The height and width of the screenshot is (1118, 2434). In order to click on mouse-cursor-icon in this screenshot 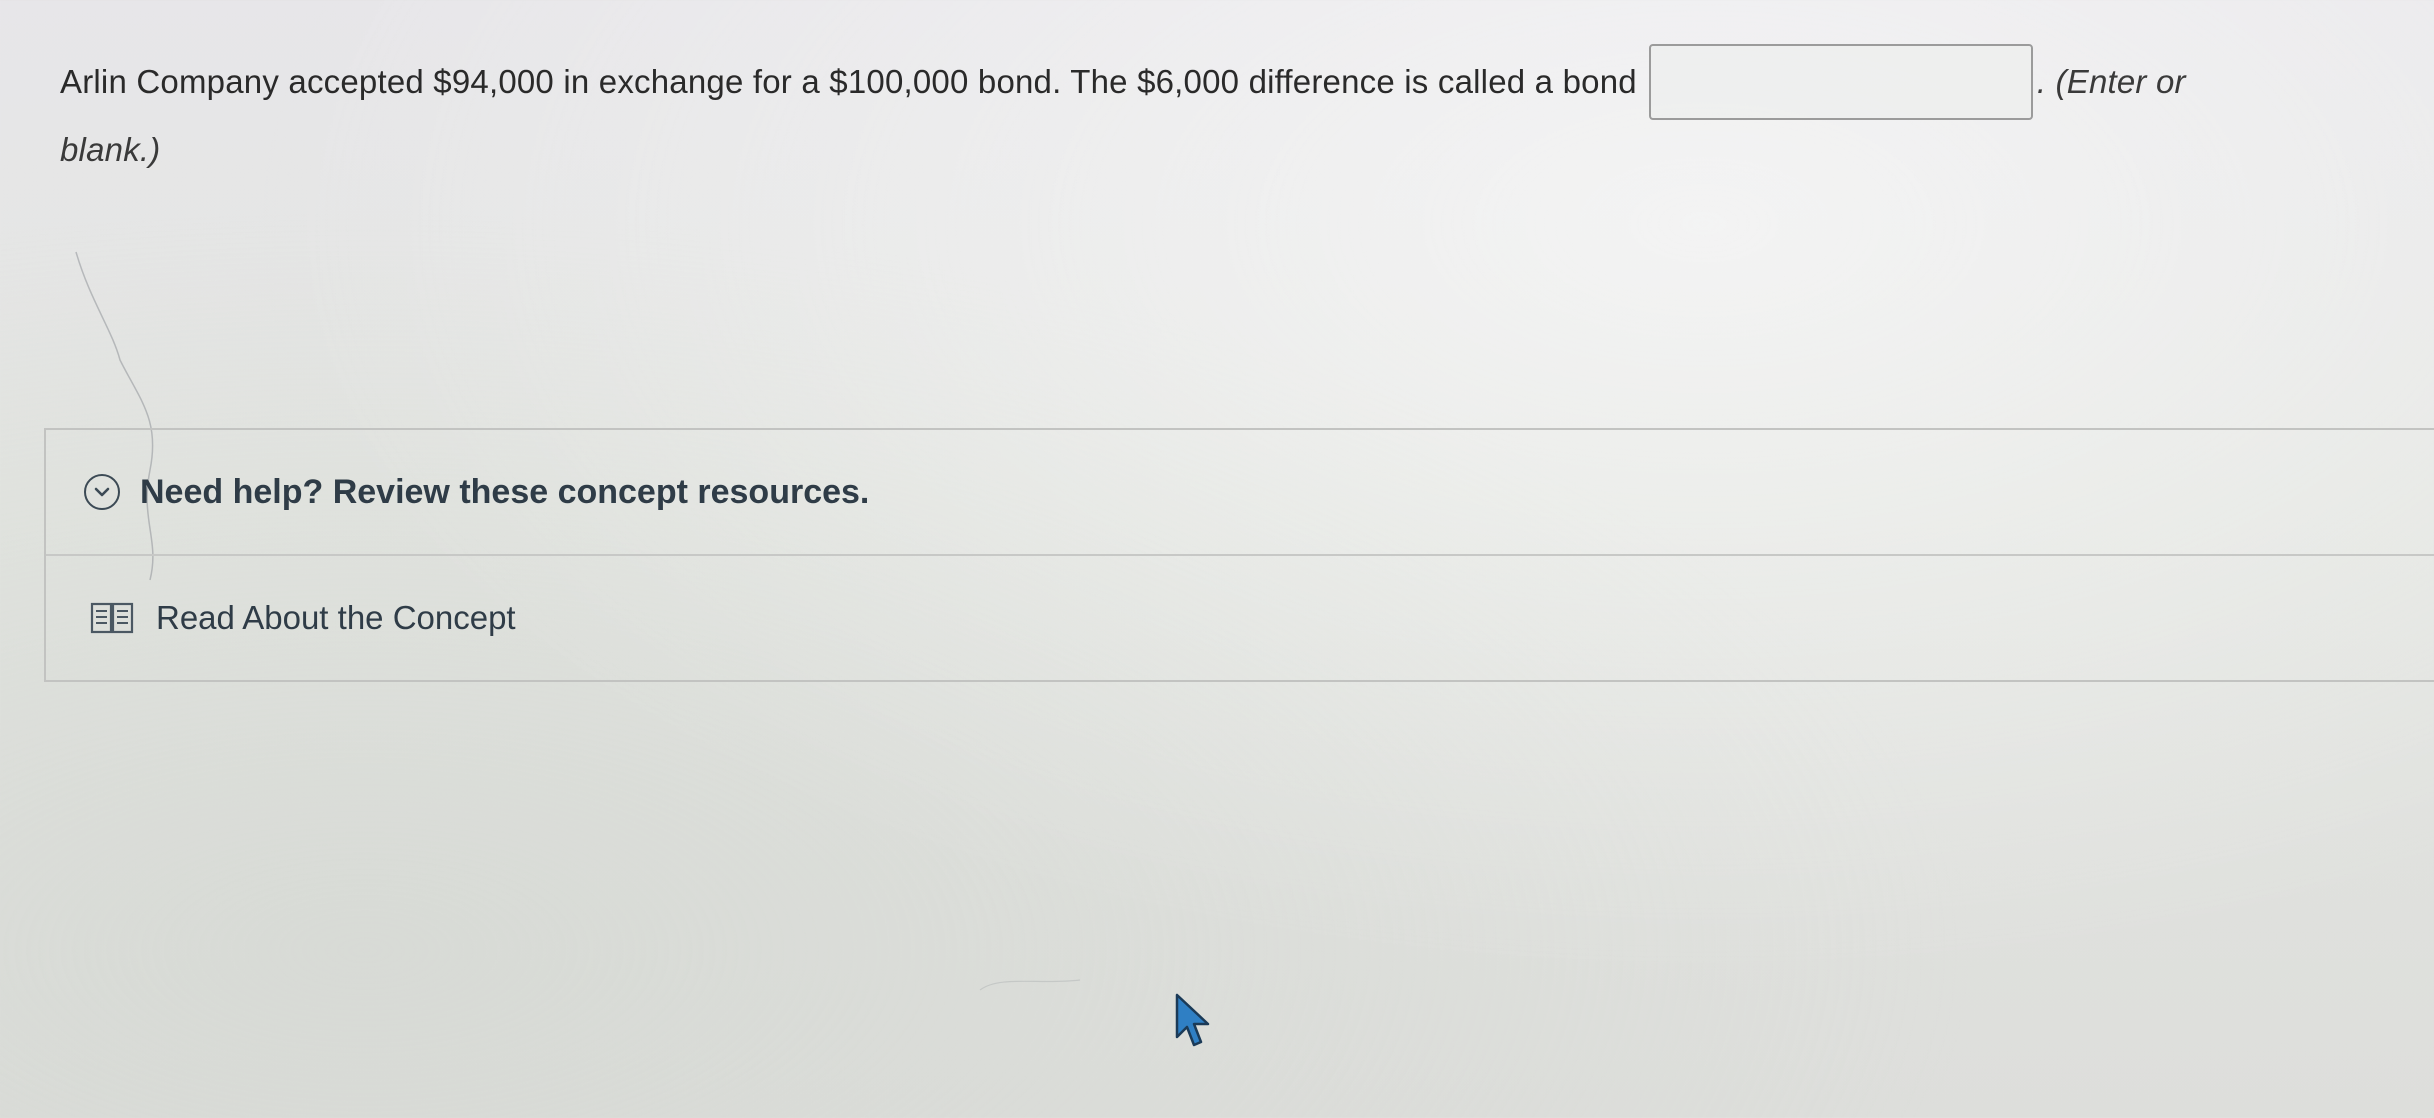, I will do `click(1192, 1020)`.